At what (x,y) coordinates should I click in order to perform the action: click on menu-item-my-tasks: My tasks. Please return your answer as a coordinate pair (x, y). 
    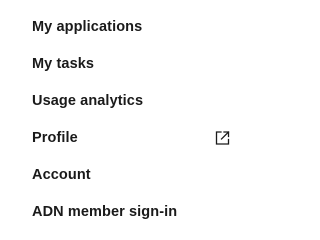
    Looking at the image, I should click on (131, 63).